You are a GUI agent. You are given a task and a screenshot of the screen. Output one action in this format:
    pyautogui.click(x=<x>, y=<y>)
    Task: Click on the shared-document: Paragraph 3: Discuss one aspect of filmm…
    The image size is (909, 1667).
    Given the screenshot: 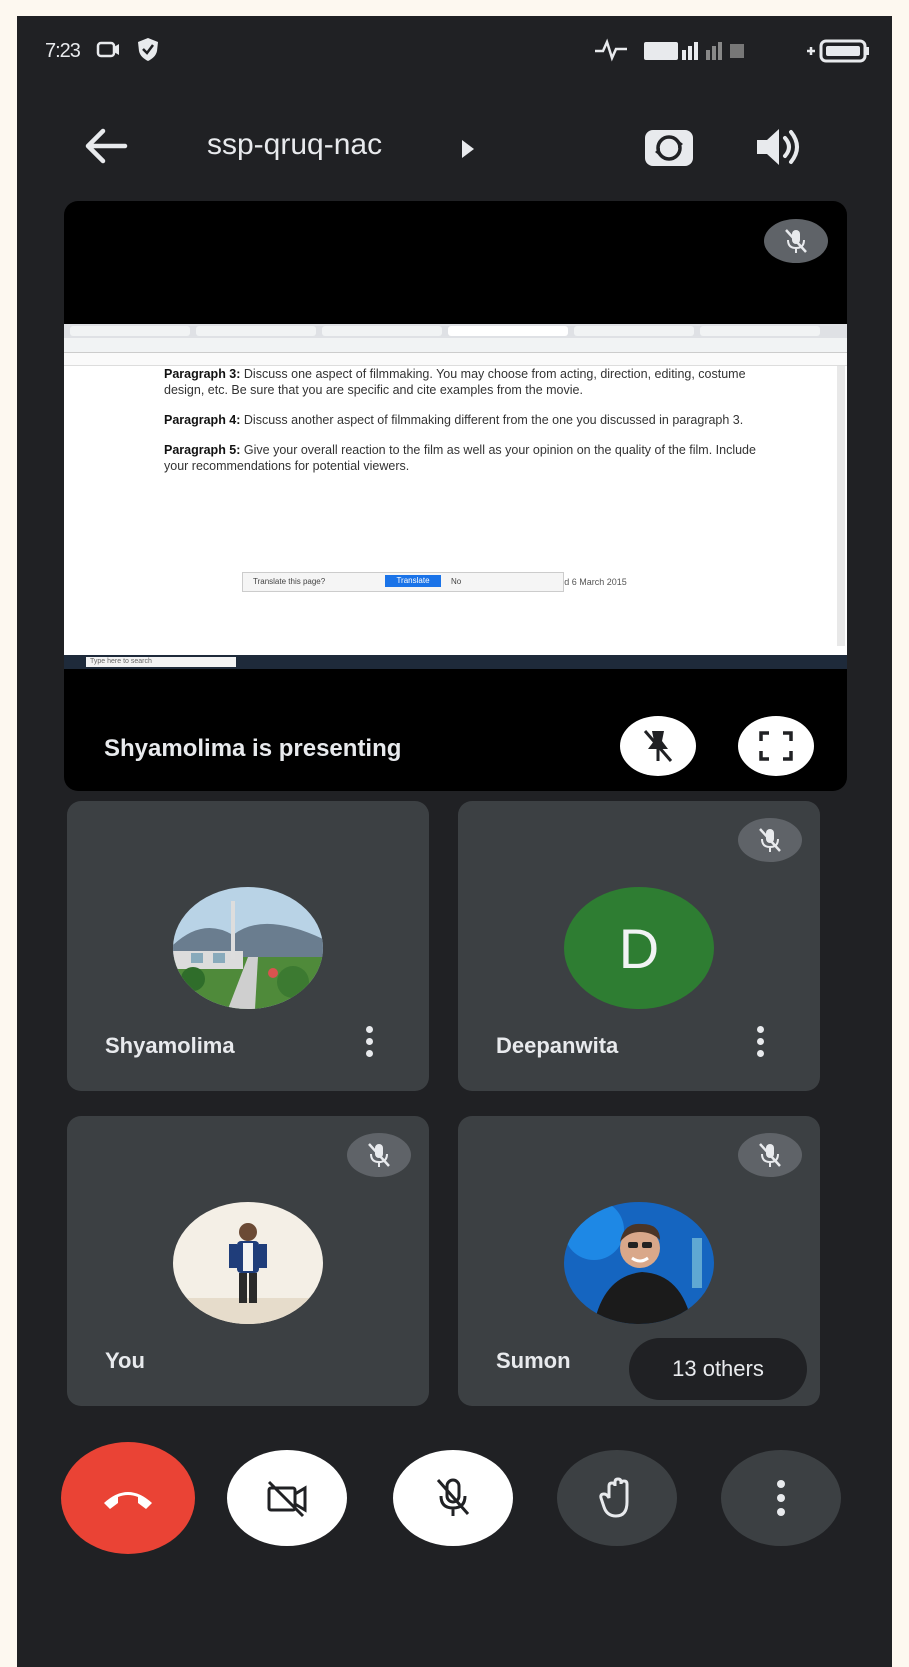 What is the action you would take?
    pyautogui.click(x=469, y=506)
    